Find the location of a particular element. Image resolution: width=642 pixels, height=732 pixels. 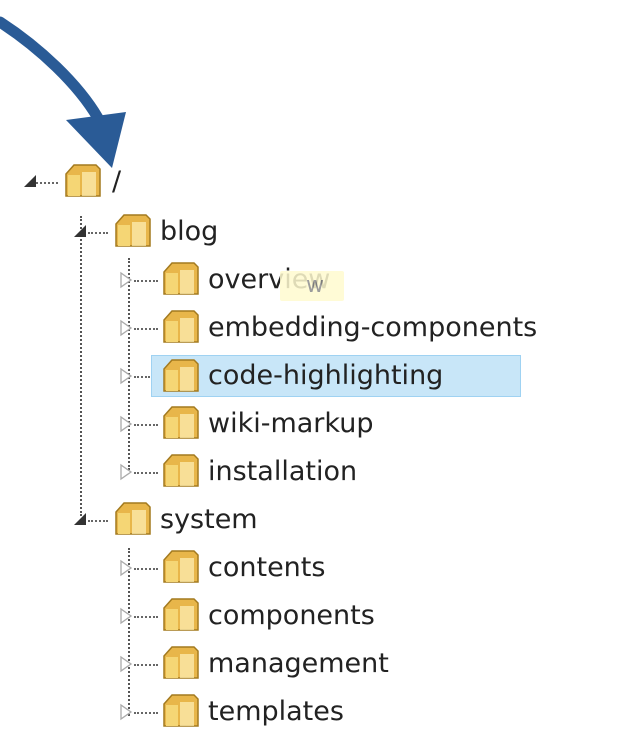

tree-node-label: embedding-components is located at coordinates (373, 327).